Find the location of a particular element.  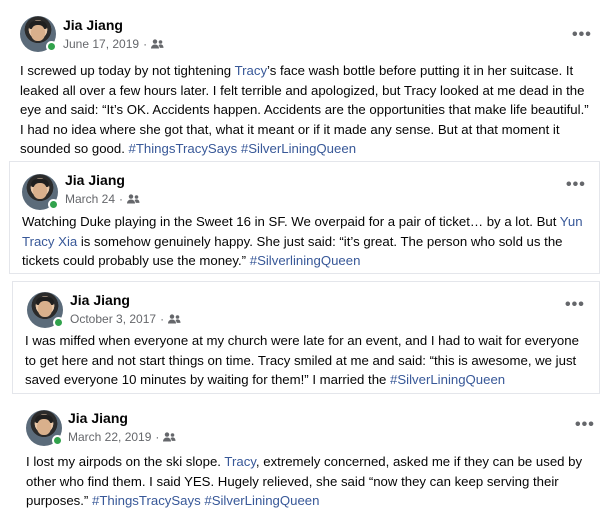

post-meta: March 24 · is located at coordinates (102, 199).